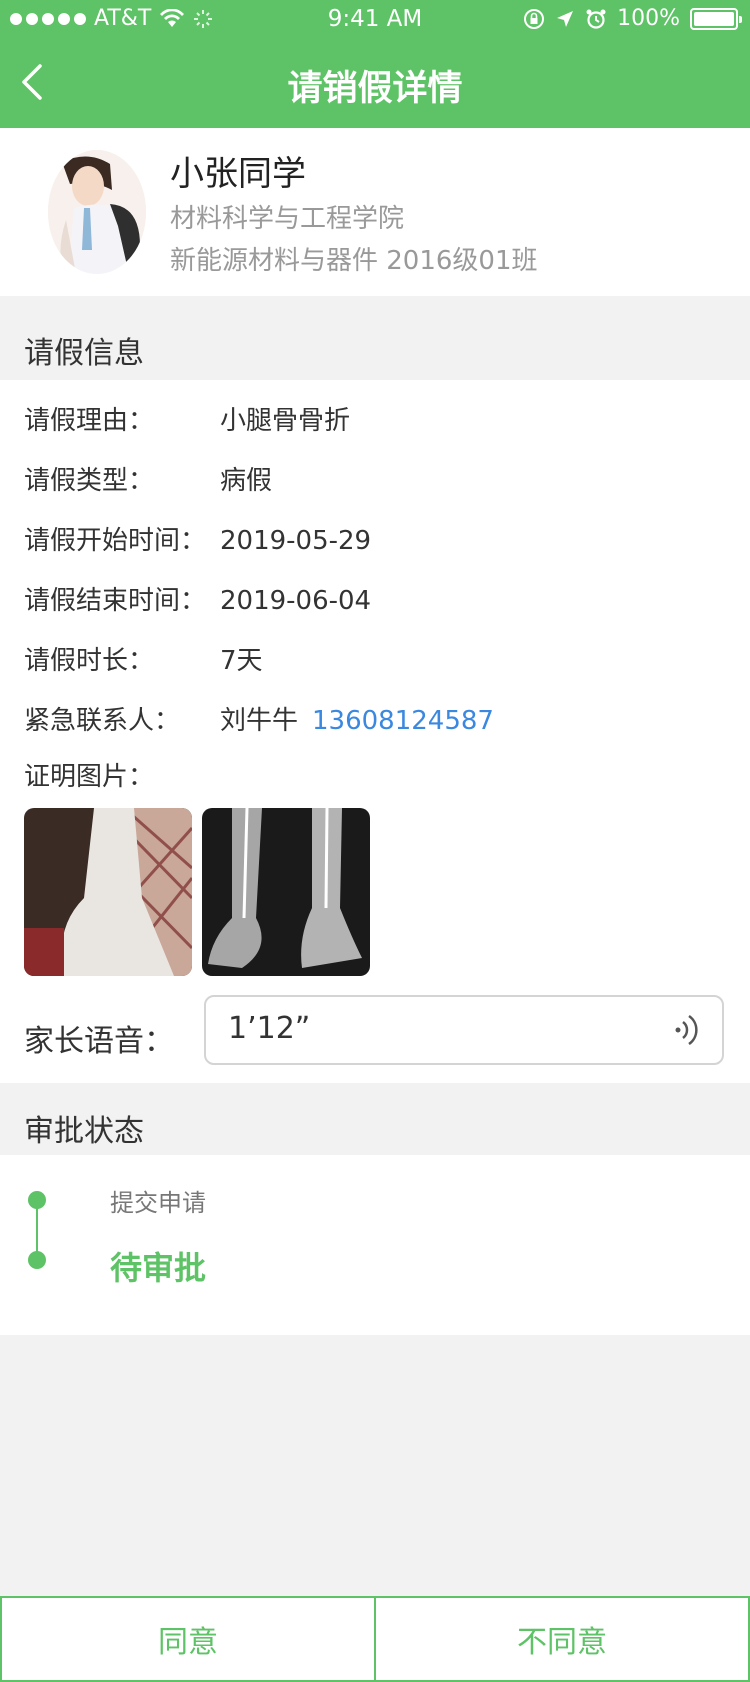  I want to click on step-pending: 待审批, so click(158, 1268).